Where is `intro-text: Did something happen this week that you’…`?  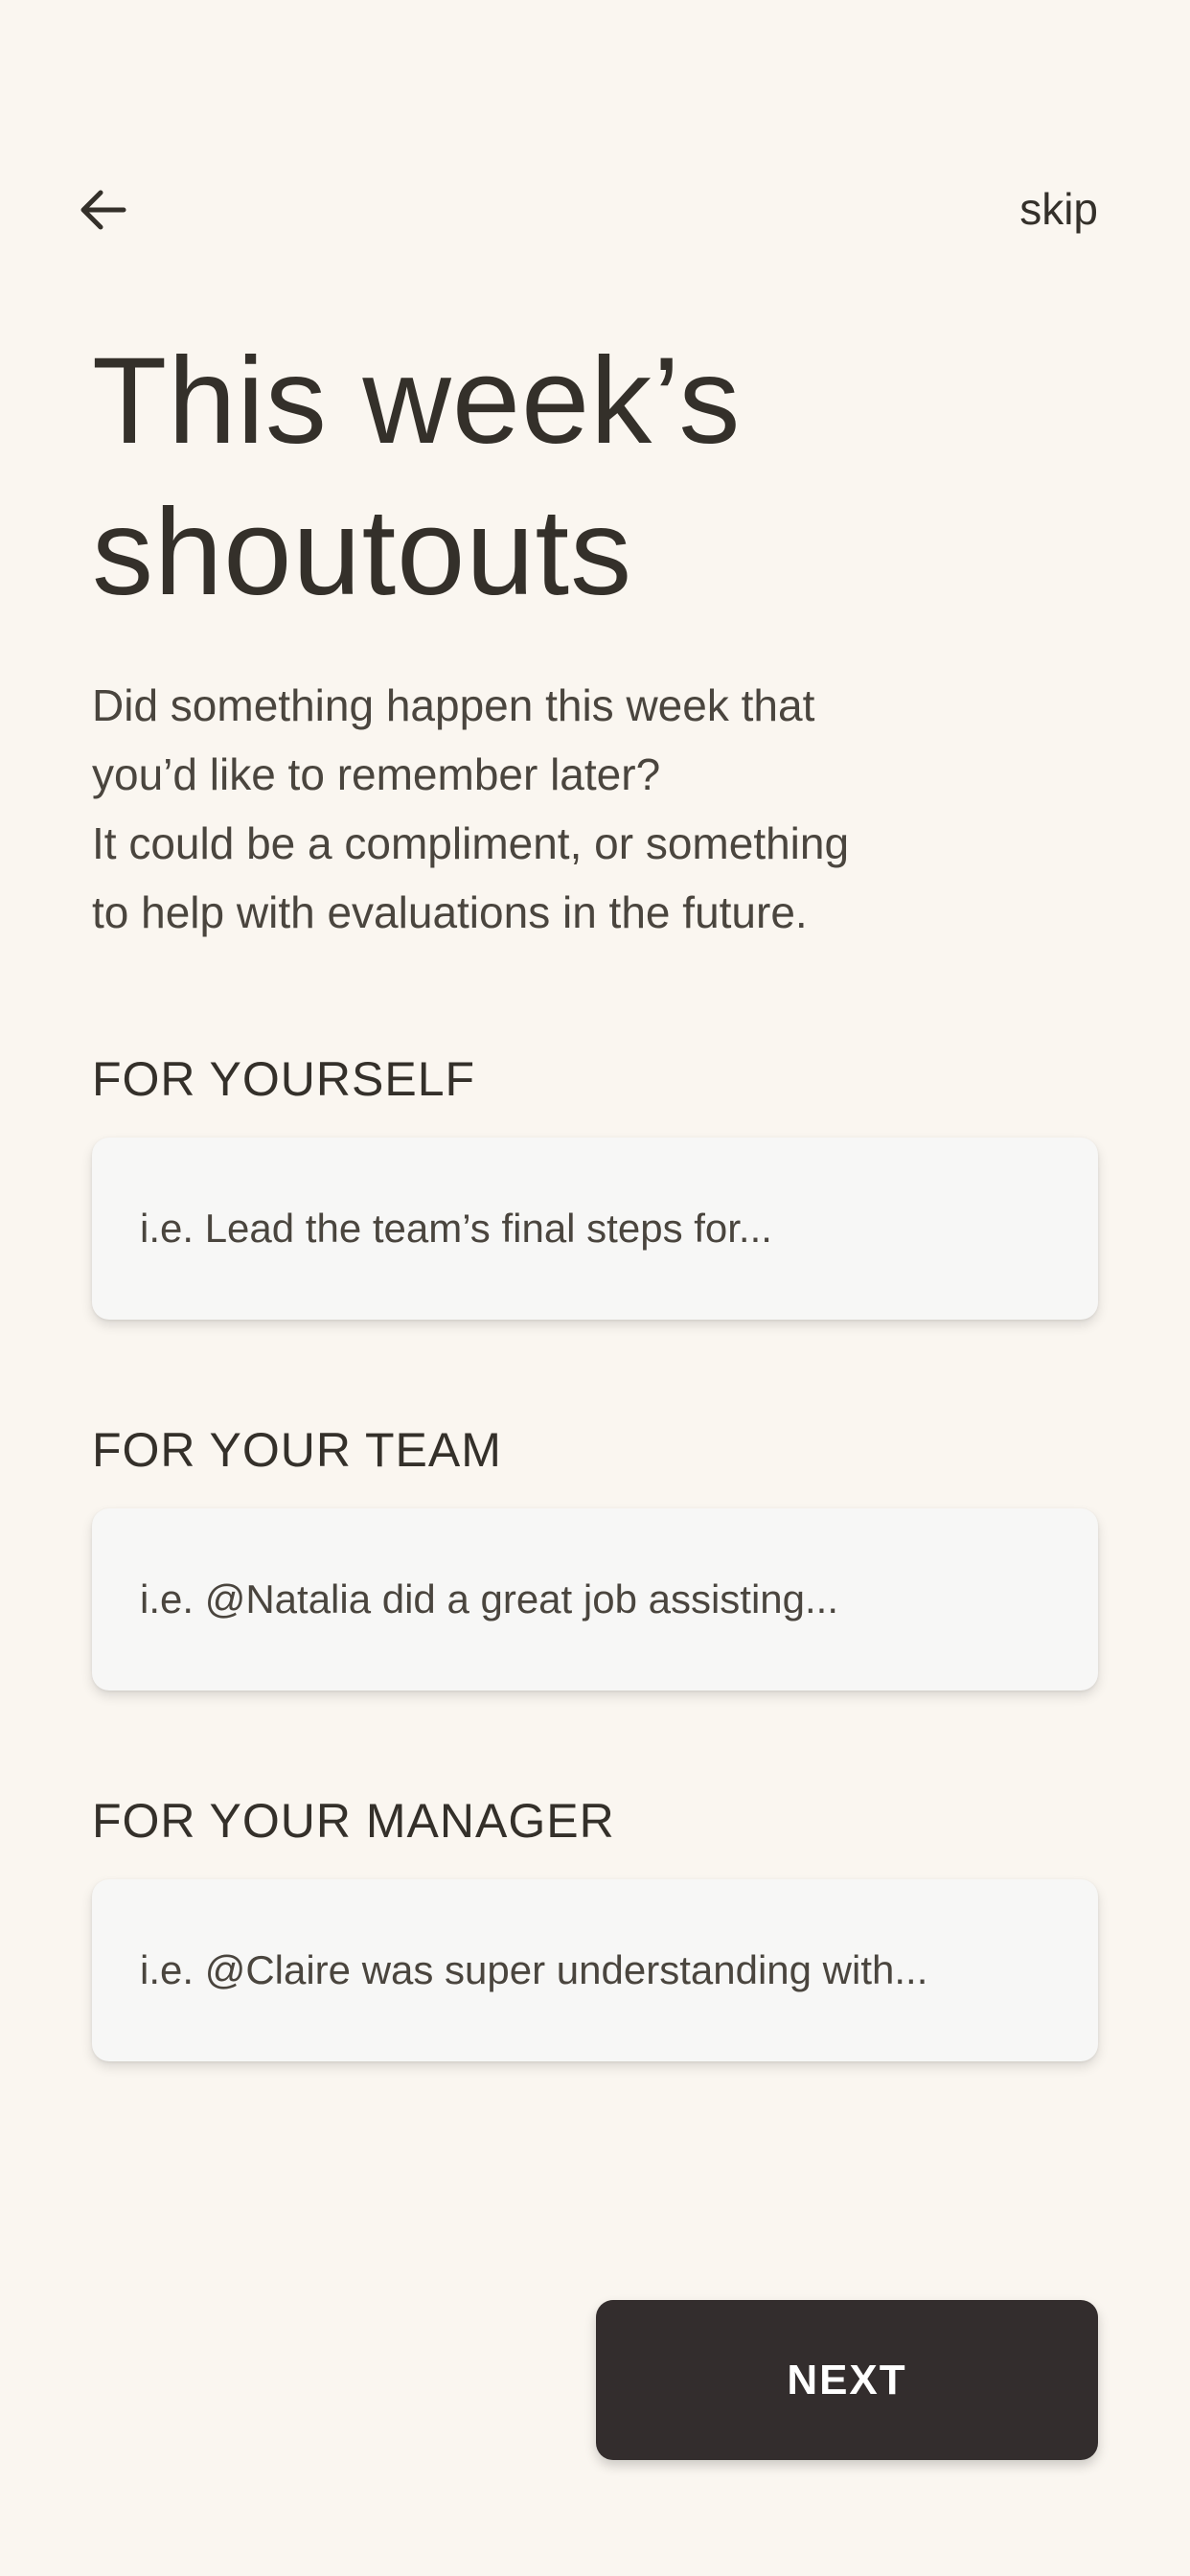 intro-text: Did something happen this week that you’… is located at coordinates (595, 809).